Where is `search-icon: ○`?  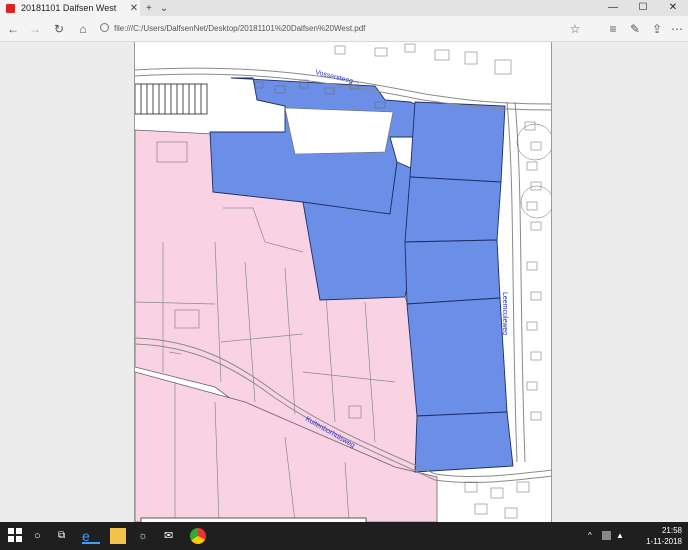
search-icon: ○ is located at coordinates (41, 536).